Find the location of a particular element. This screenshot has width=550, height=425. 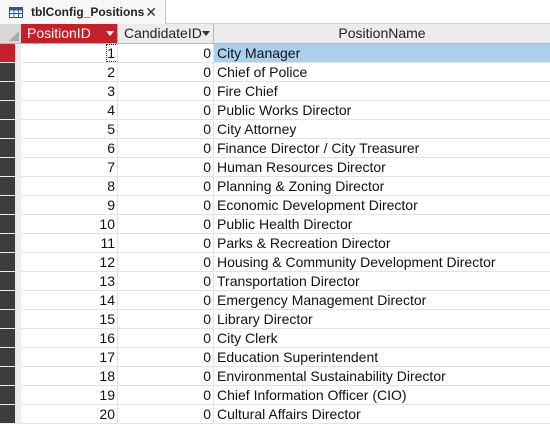

cell-positionname: Finance Director / City Treasurer is located at coordinates (382, 148).